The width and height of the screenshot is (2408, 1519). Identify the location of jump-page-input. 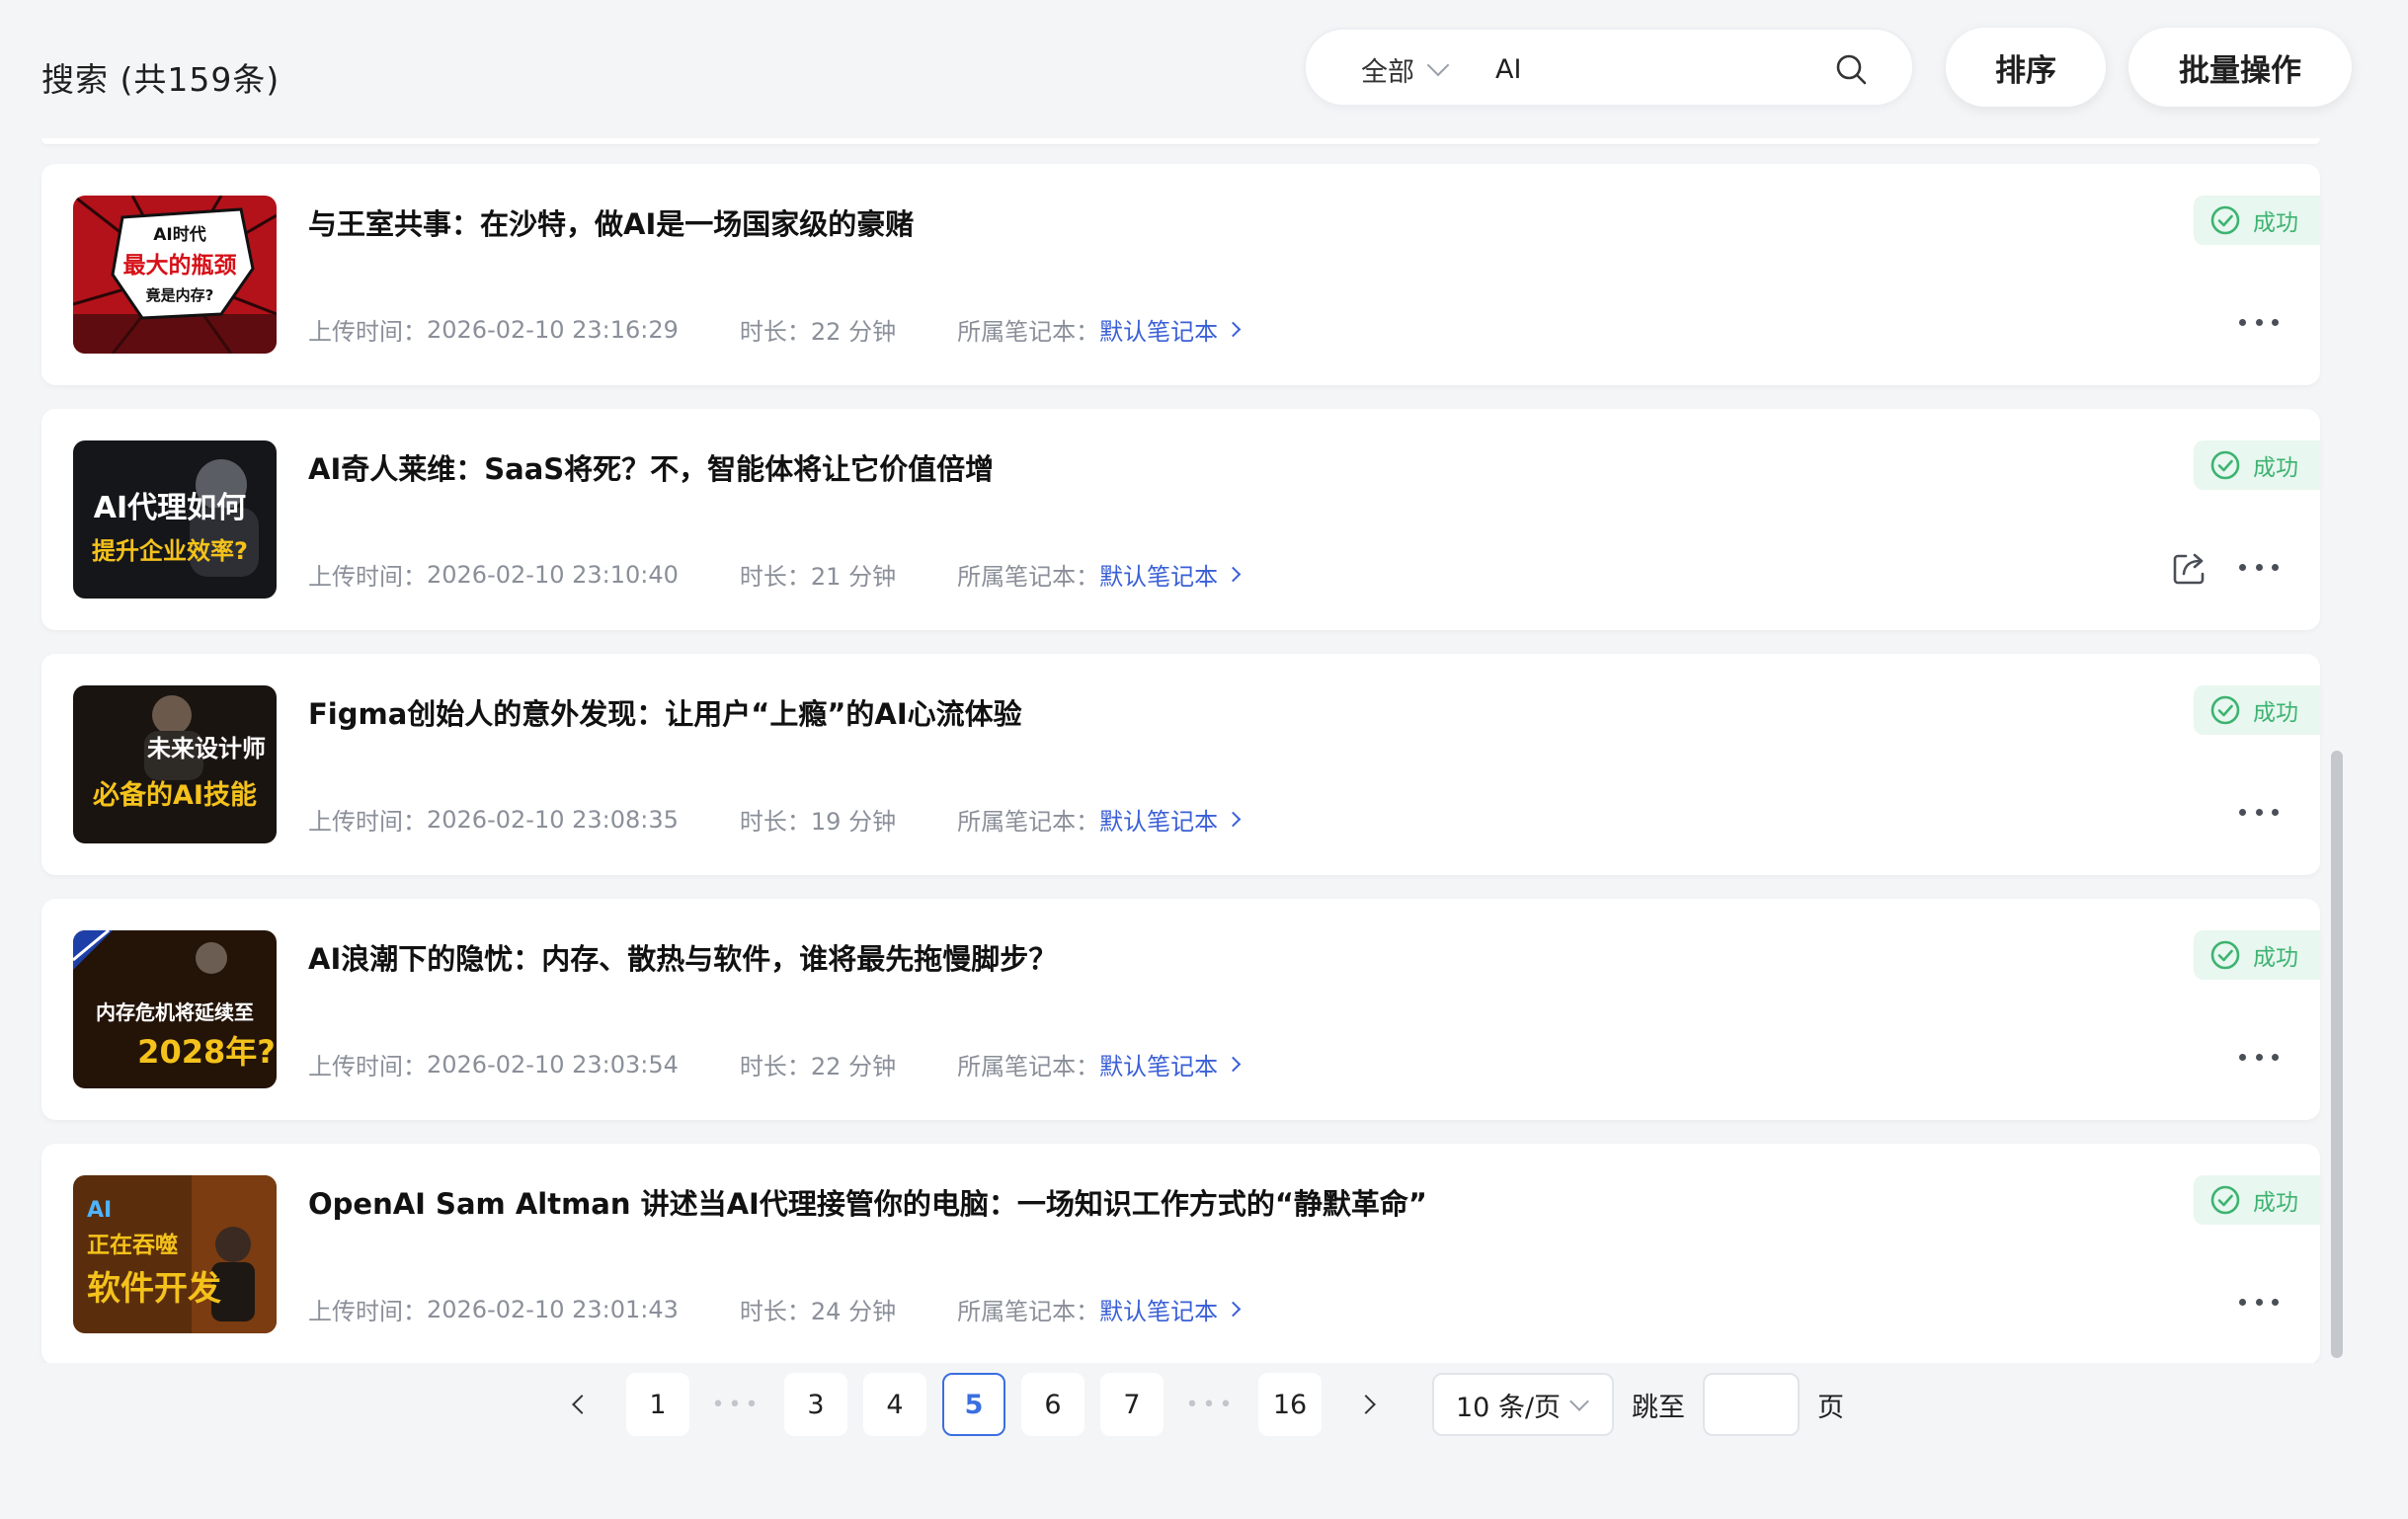
(1752, 1405).